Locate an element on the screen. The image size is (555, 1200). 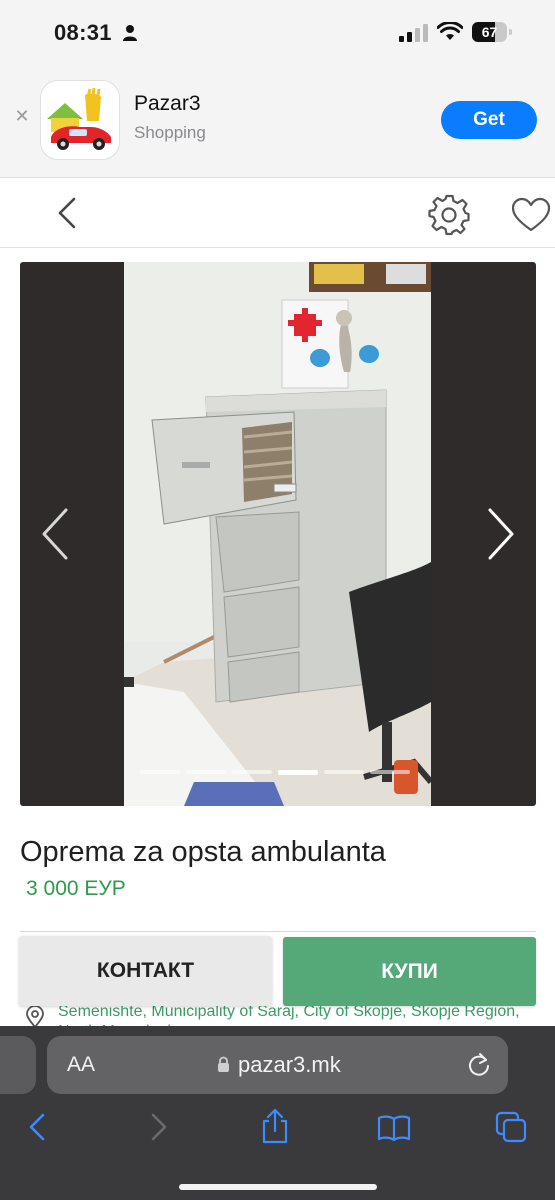
status-time: 08:31 is located at coordinates (83, 32).